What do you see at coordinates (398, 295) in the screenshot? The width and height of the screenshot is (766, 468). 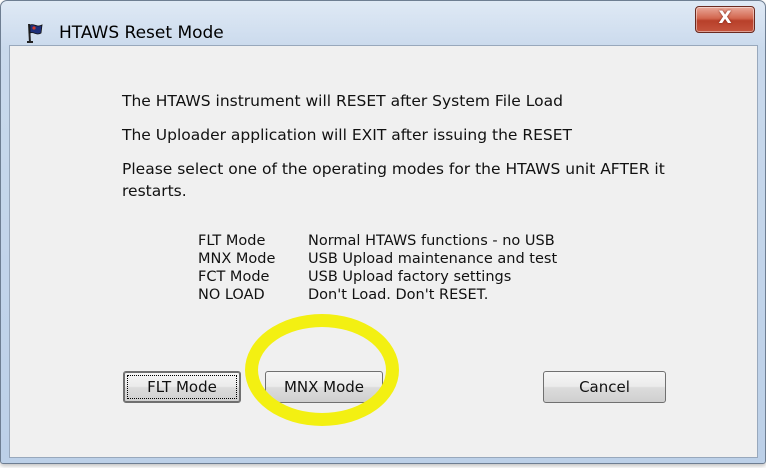 I see `mode-description: Don't Load. Don't RESET.` at bounding box center [398, 295].